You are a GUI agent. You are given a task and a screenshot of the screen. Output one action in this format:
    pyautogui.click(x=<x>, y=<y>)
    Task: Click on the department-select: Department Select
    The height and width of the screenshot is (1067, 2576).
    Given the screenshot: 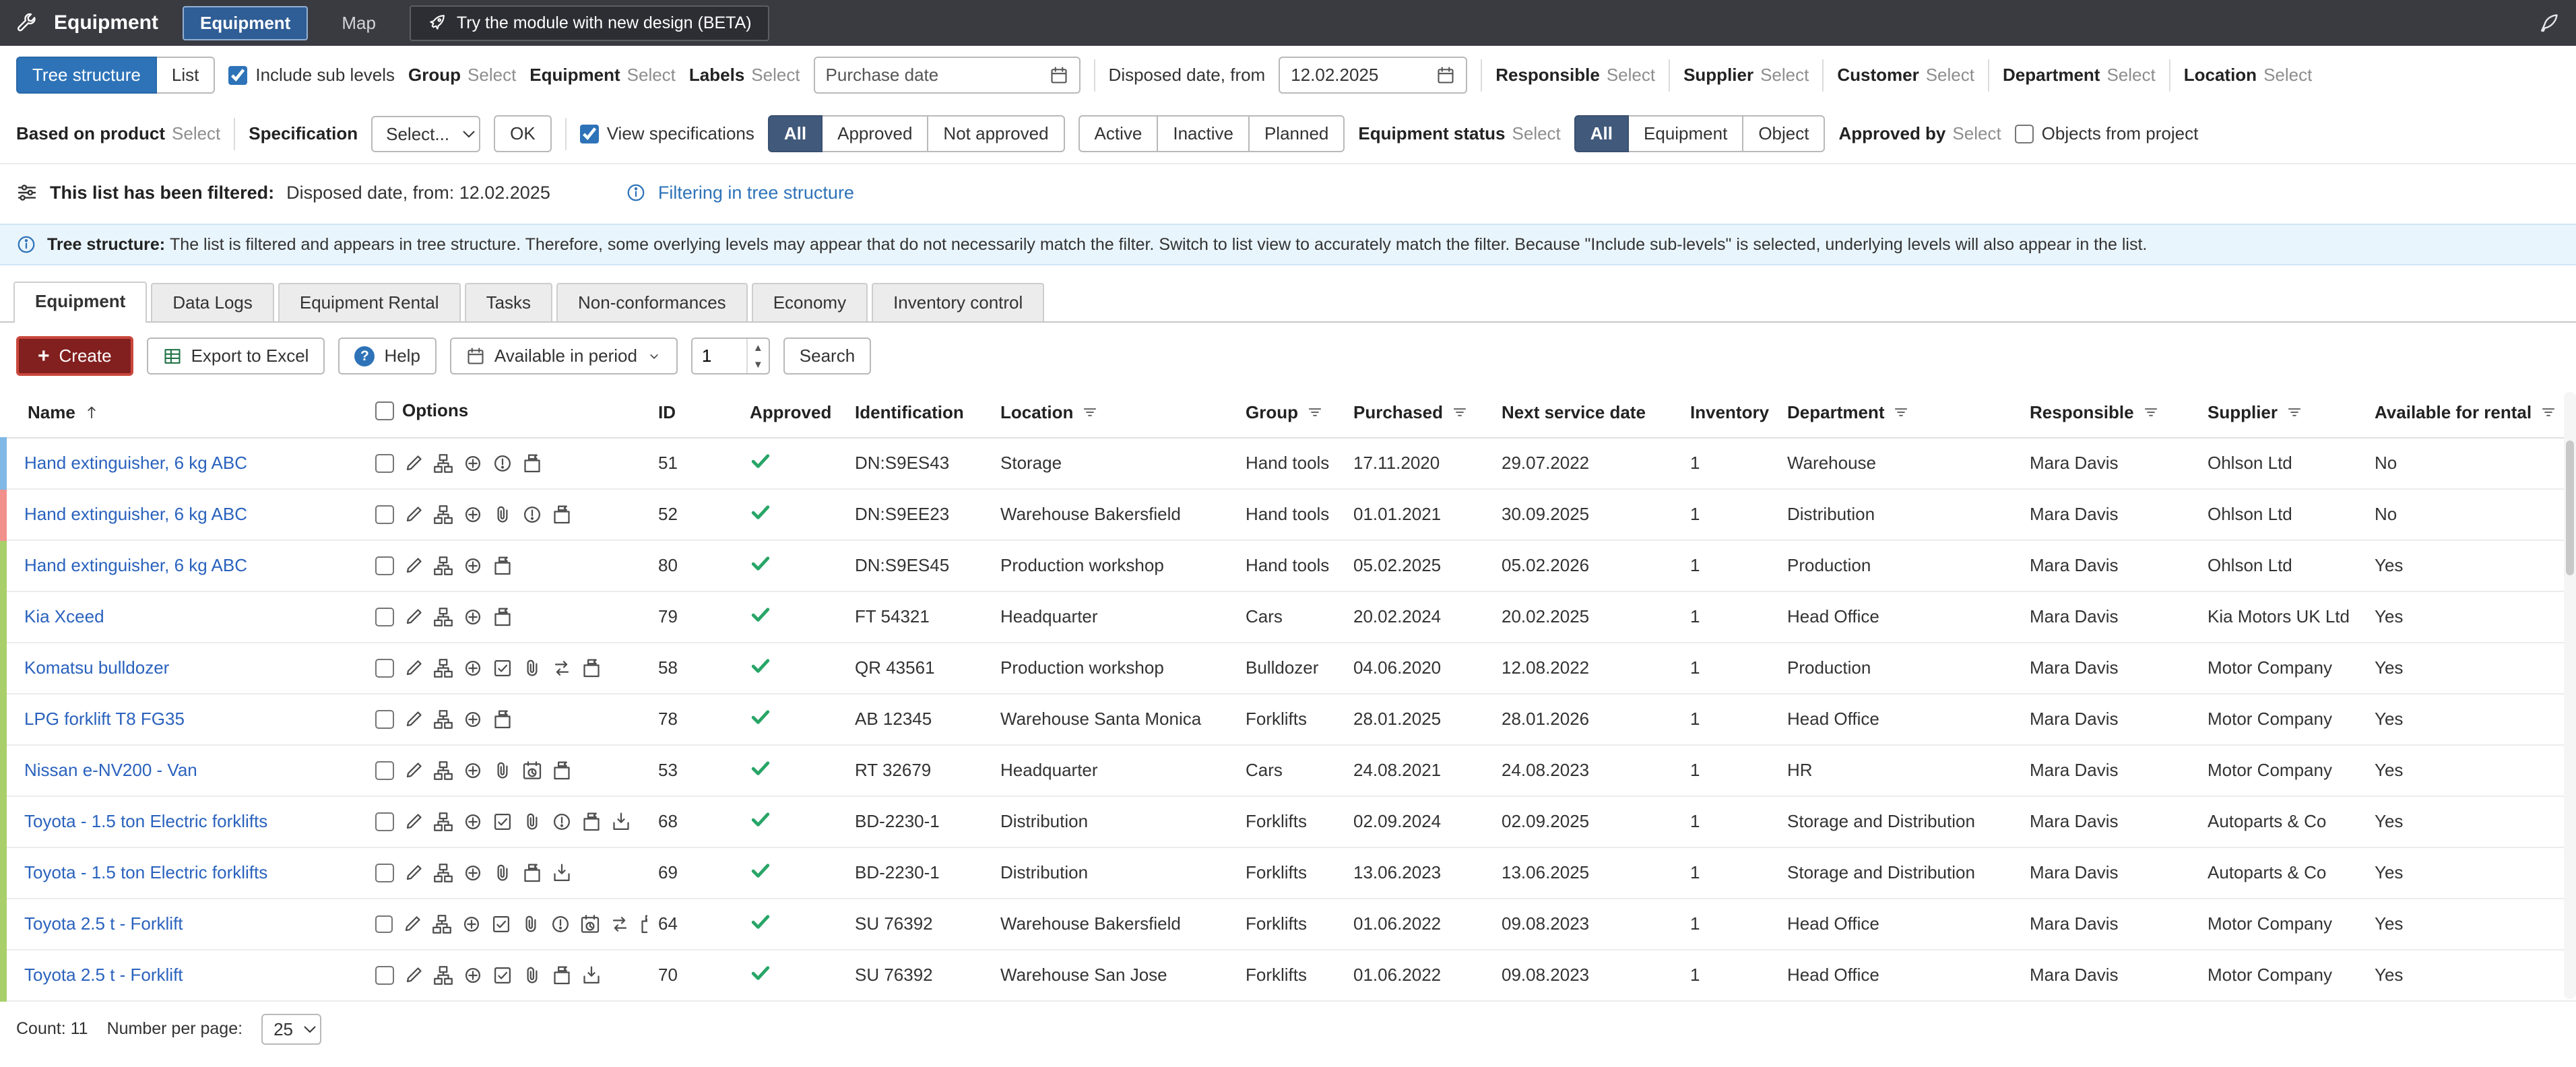 What is the action you would take?
    pyautogui.click(x=2079, y=75)
    